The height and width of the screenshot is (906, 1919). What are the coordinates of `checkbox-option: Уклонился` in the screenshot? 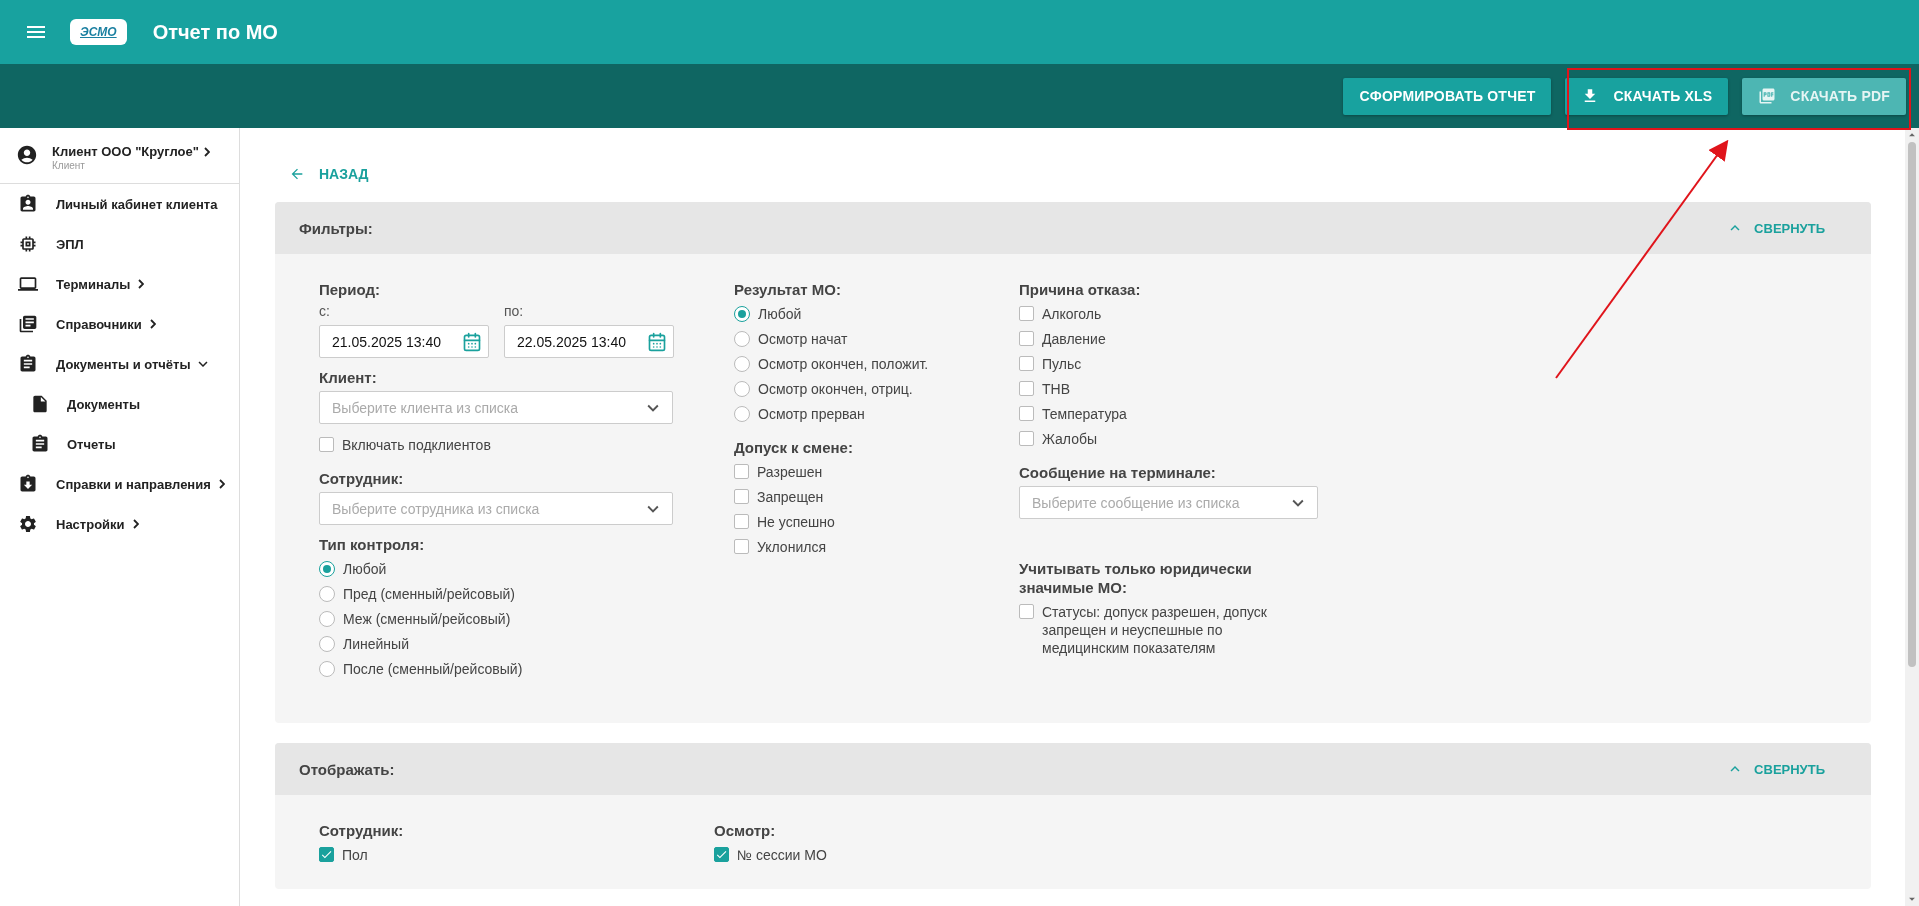 It's located at (846, 548).